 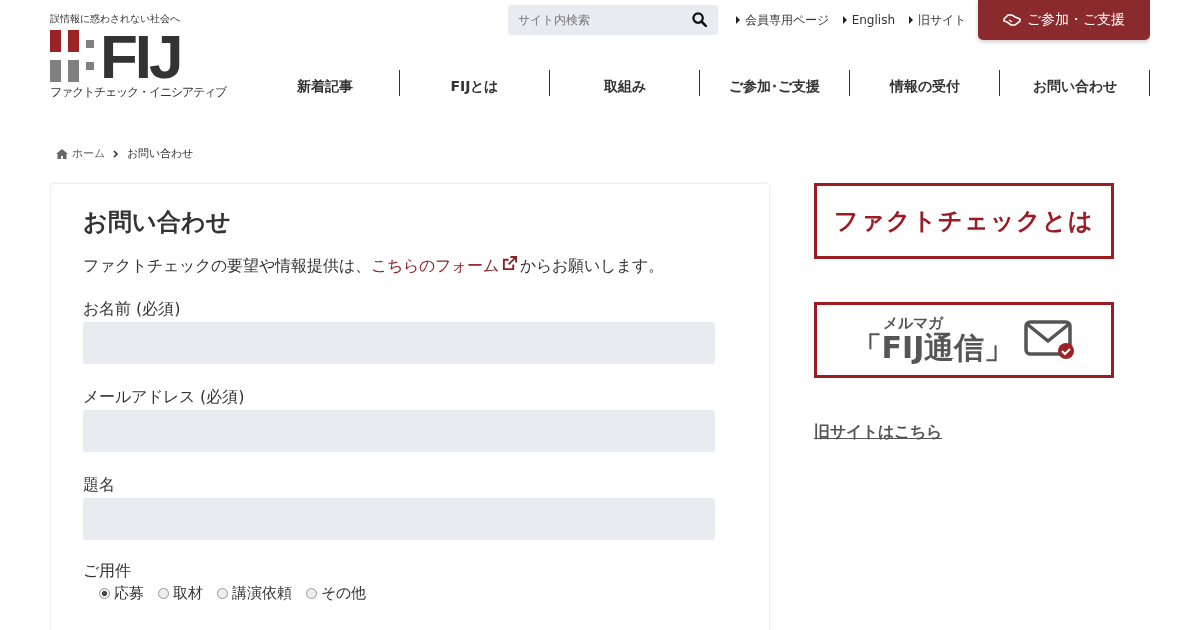 What do you see at coordinates (132, 309) in the screenshot?
I see `field-label: お名前 (必須)` at bounding box center [132, 309].